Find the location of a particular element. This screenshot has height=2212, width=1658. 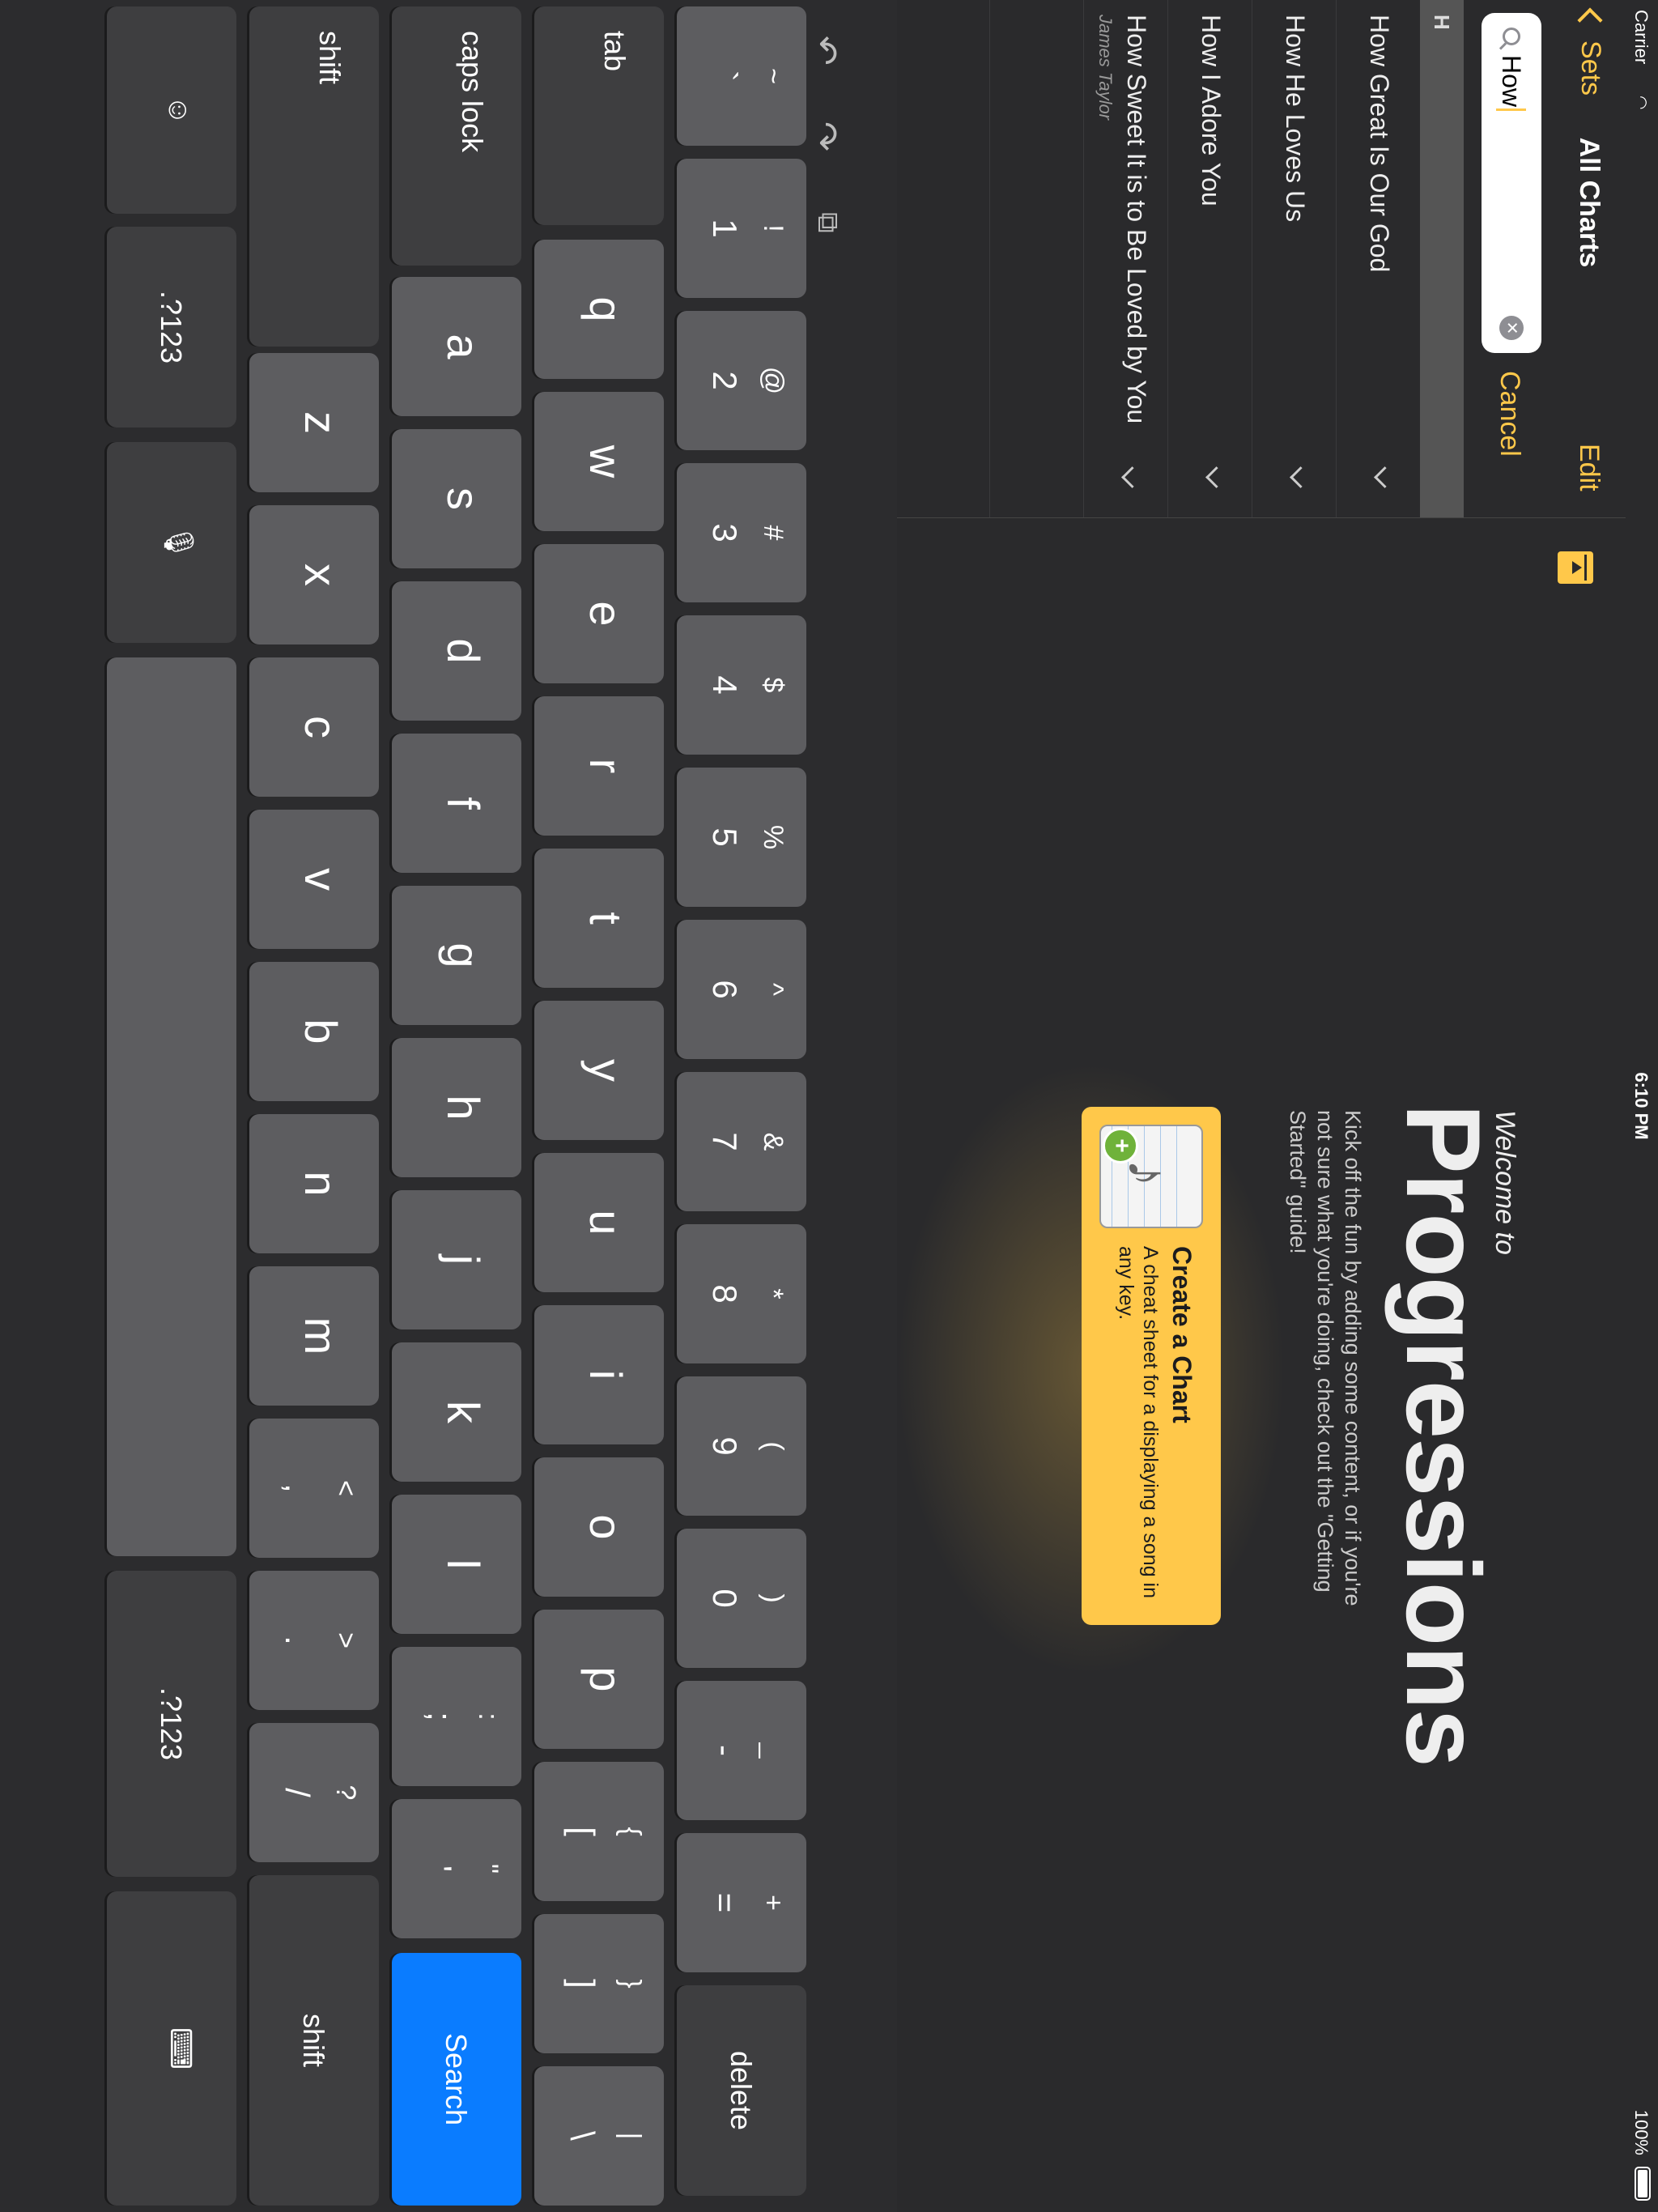

list-item: How Great Is Our God is located at coordinates (1378, 259).